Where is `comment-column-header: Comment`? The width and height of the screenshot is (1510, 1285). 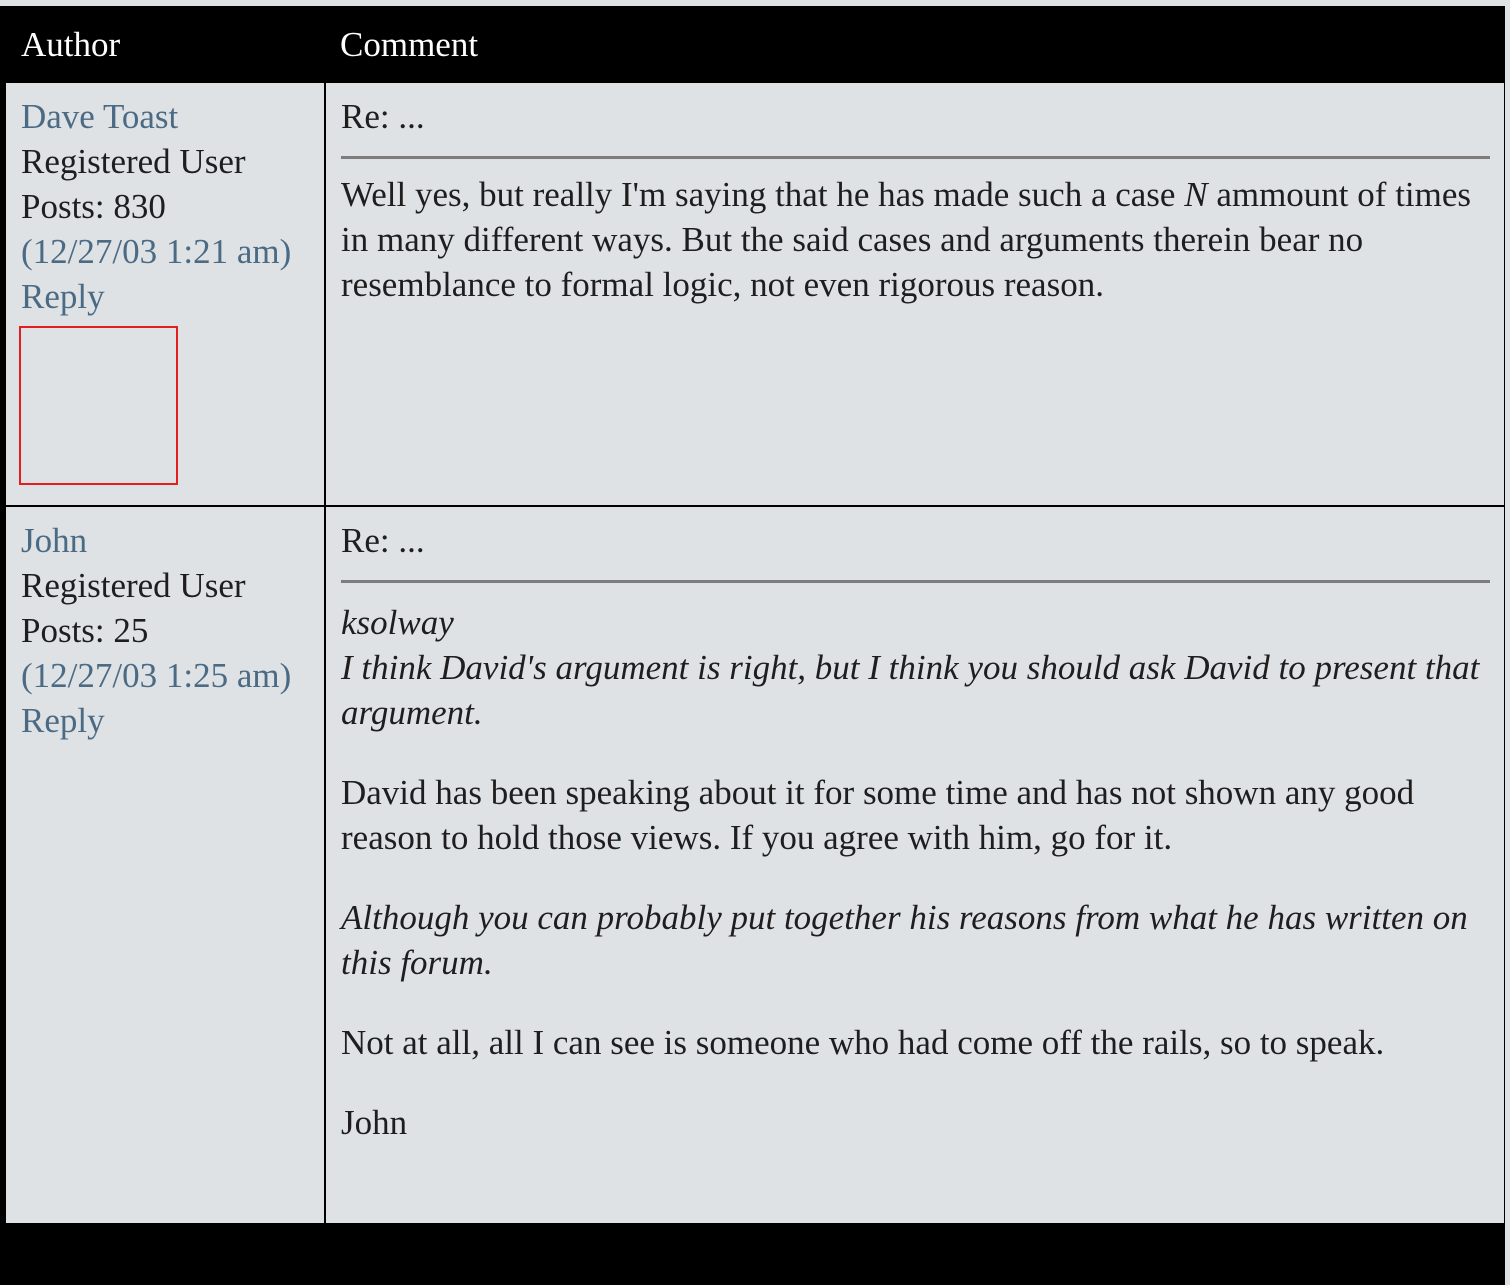
comment-column-header: Comment is located at coordinates (914, 44).